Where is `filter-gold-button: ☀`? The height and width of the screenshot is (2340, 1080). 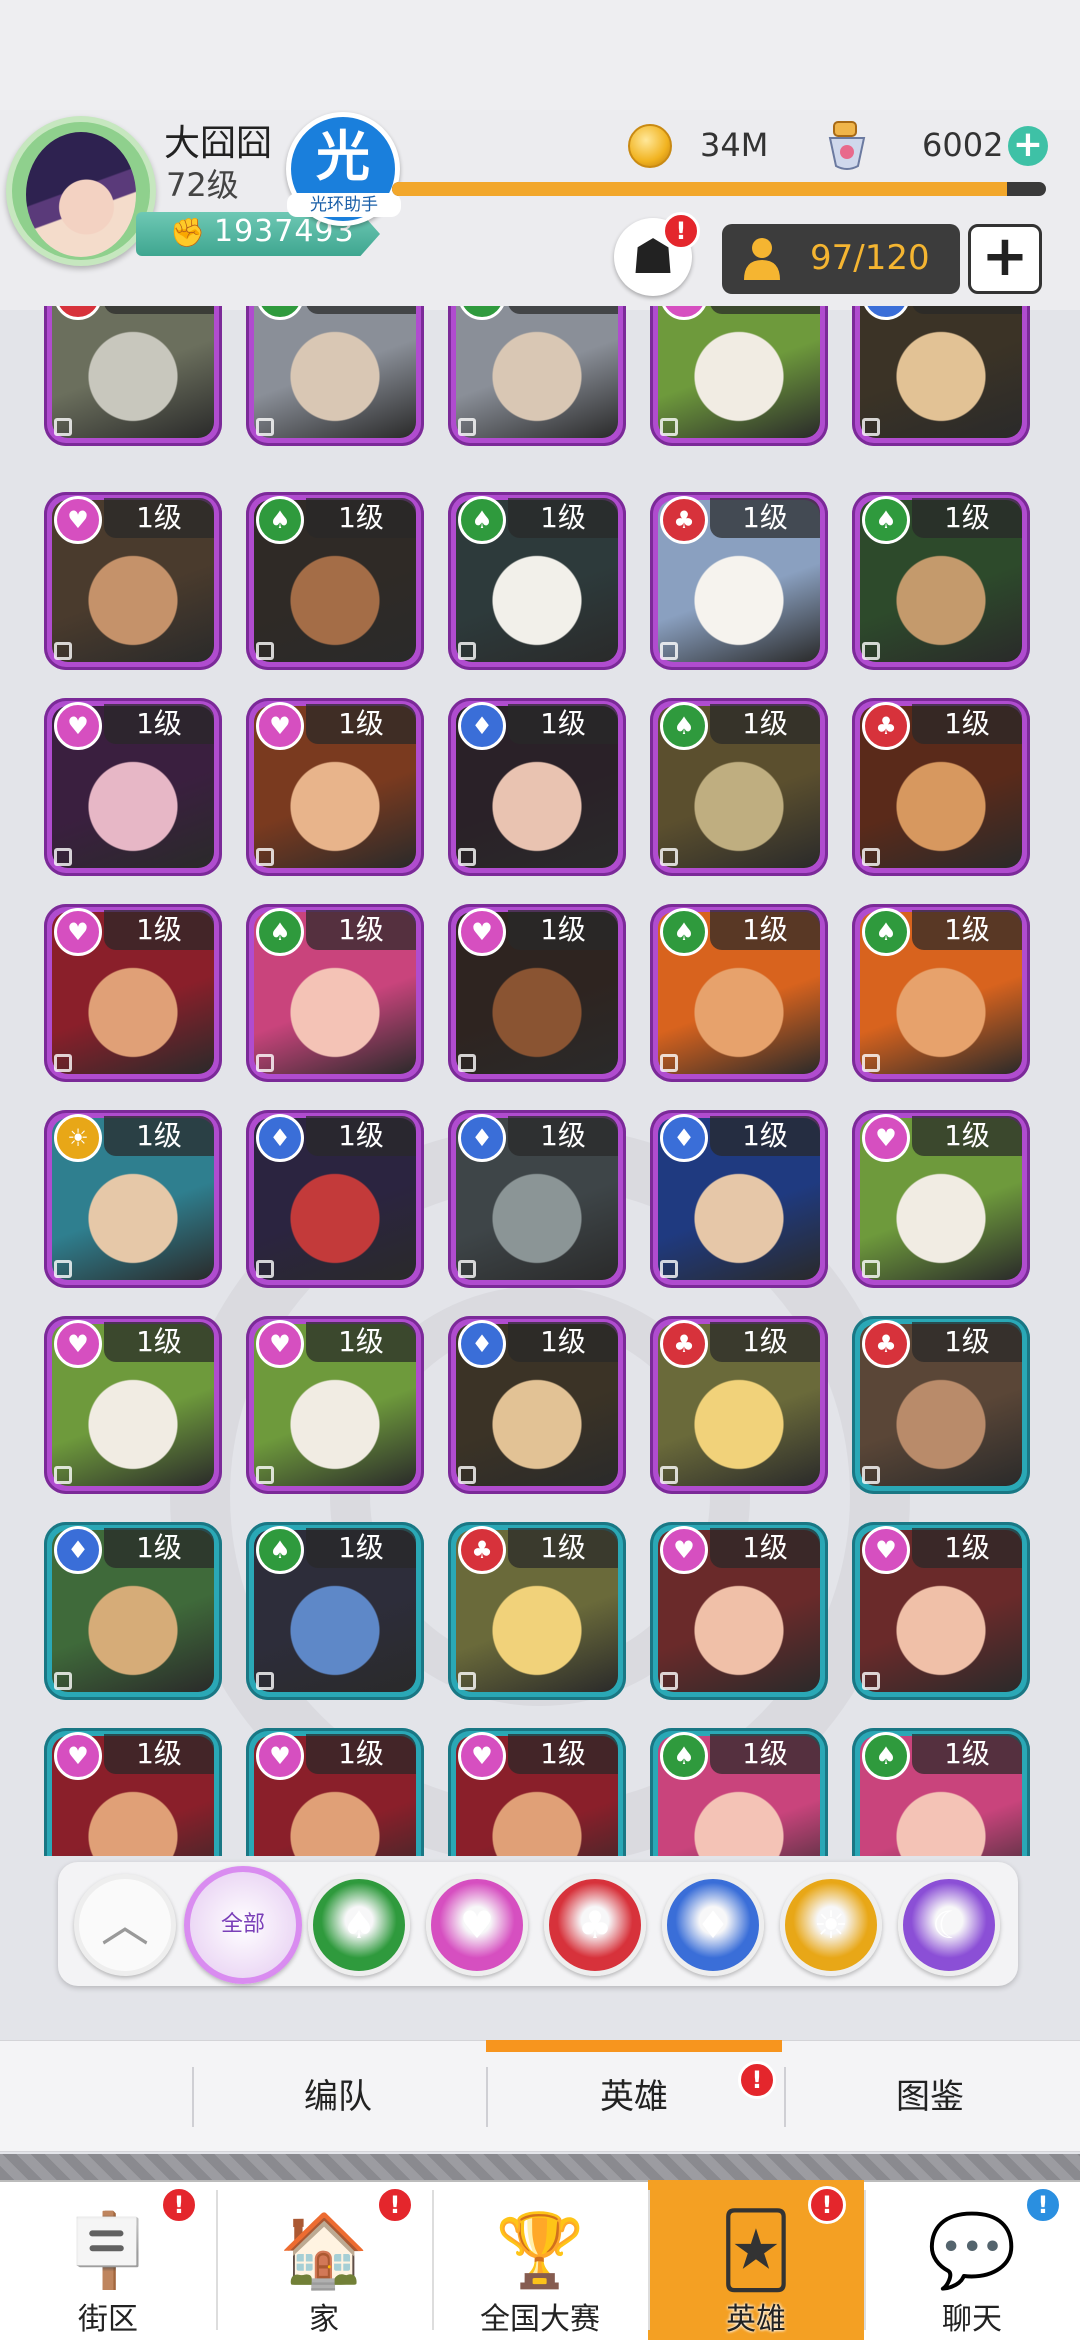 filter-gold-button: ☀ is located at coordinates (831, 1925).